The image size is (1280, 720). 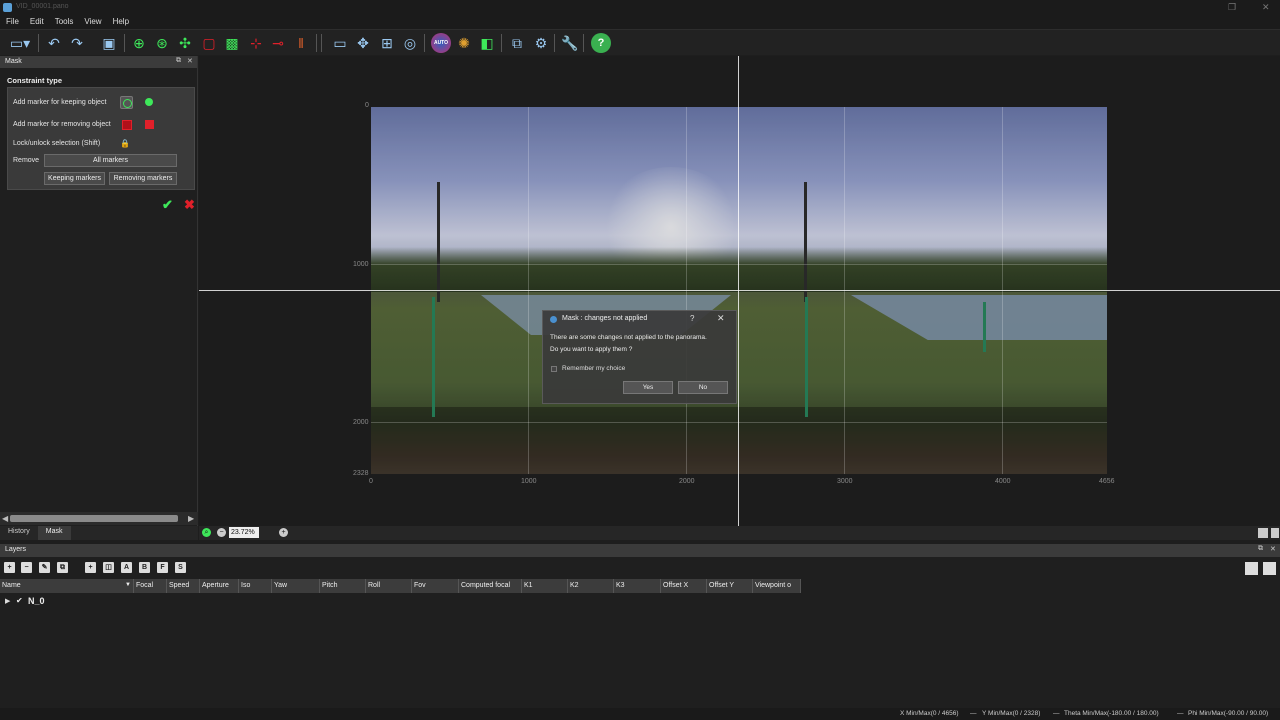 What do you see at coordinates (183, 586) in the screenshot?
I see `column-speed: Speed` at bounding box center [183, 586].